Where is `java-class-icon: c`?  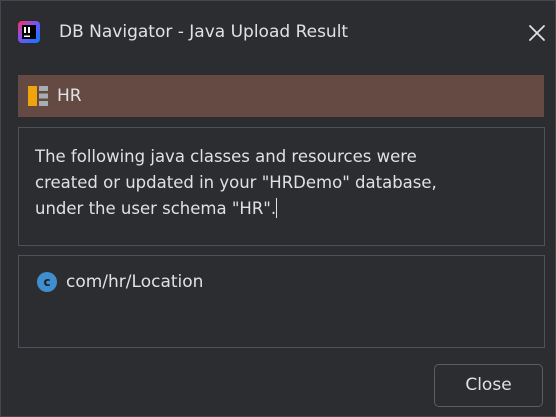
java-class-icon: c is located at coordinates (47, 282).